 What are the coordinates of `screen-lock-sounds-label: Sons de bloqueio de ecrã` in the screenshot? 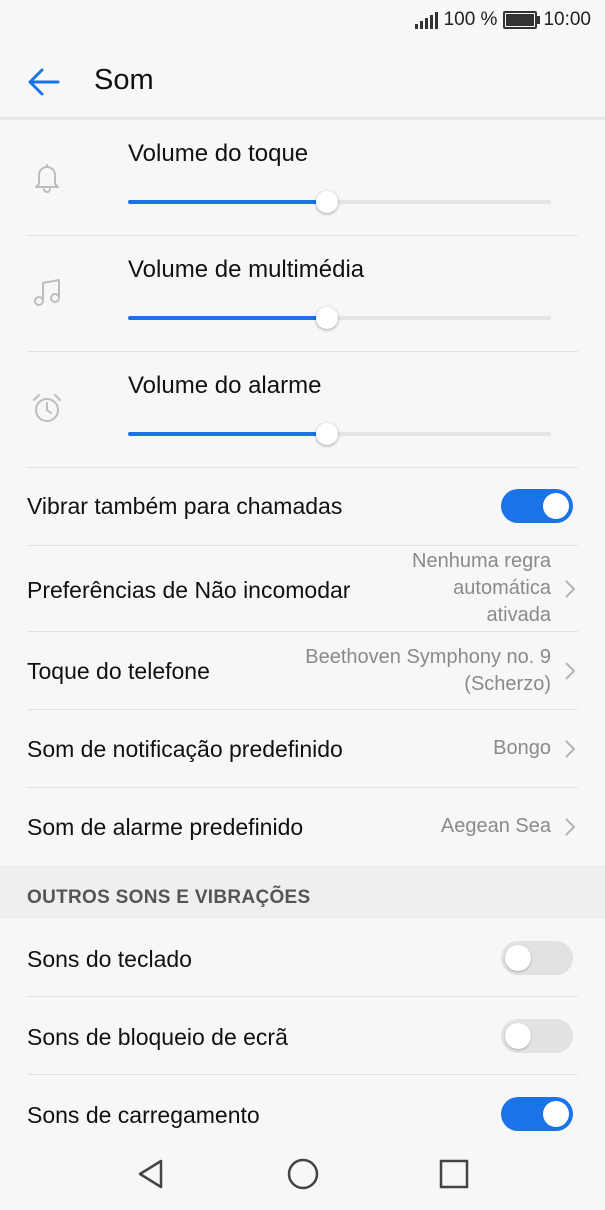 It's located at (157, 1037).